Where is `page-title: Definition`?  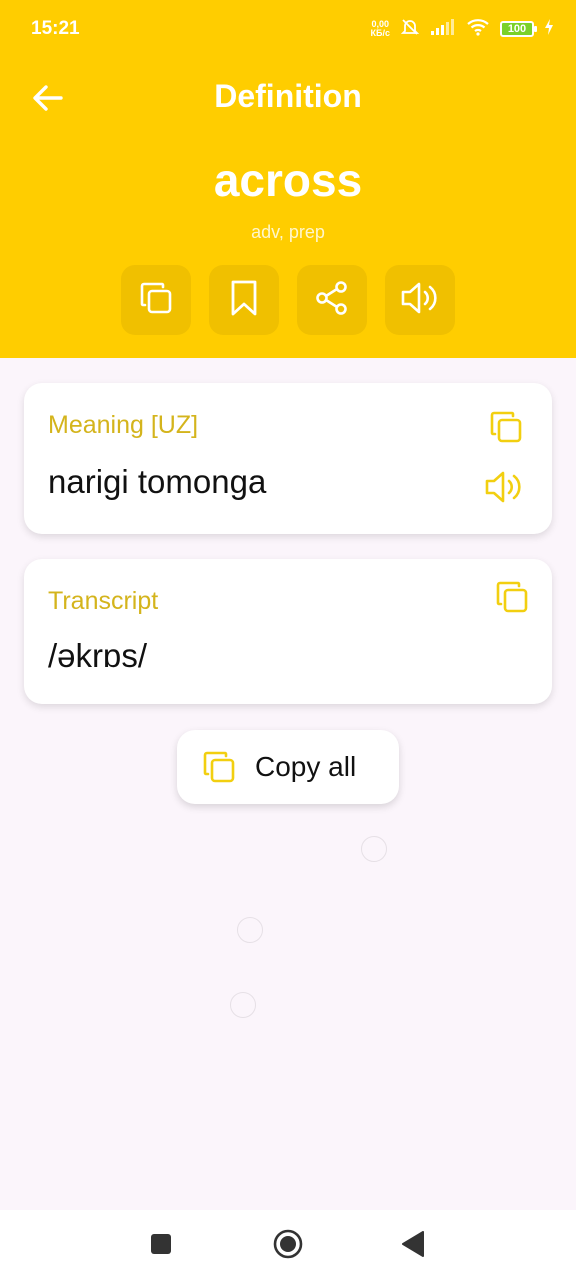
page-title: Definition is located at coordinates (288, 96).